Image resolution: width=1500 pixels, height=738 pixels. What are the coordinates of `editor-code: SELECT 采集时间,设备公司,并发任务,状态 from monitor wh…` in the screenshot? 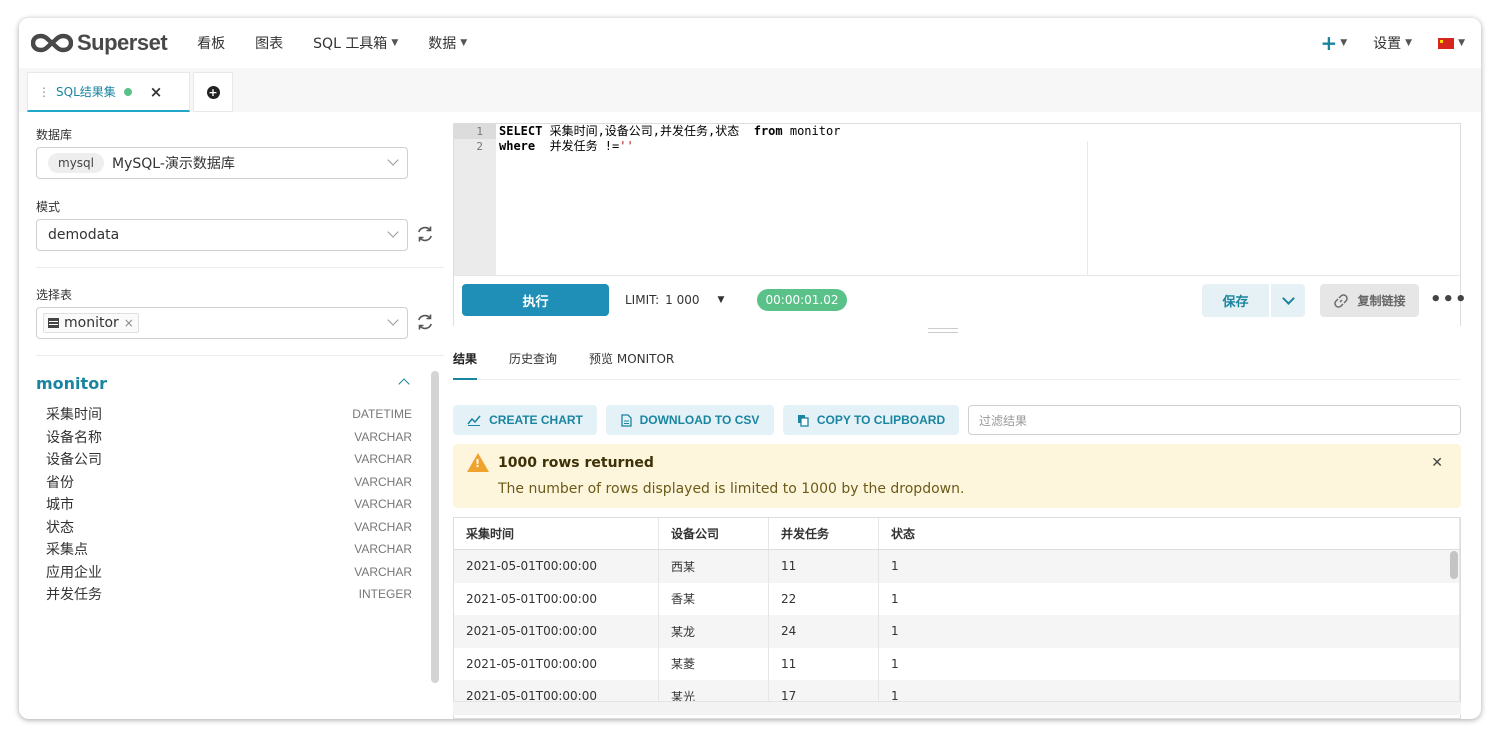 It's located at (794, 139).